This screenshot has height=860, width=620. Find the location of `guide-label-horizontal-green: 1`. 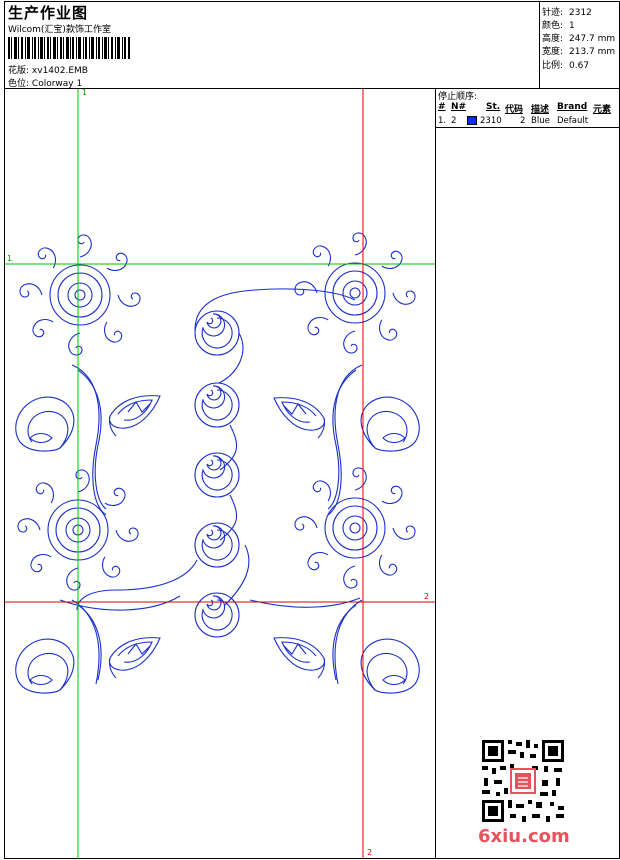

guide-label-horizontal-green: 1 is located at coordinates (10, 258).